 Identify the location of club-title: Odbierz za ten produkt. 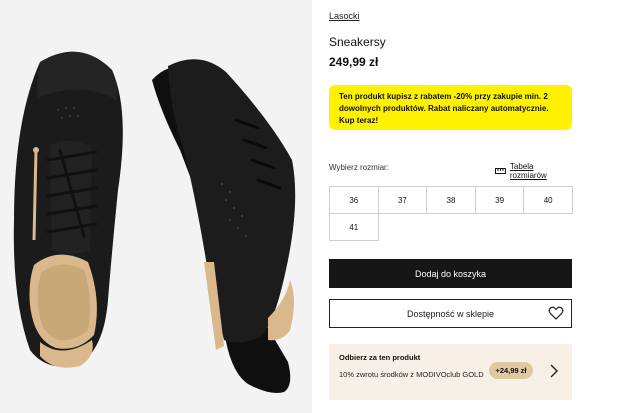
(380, 357).